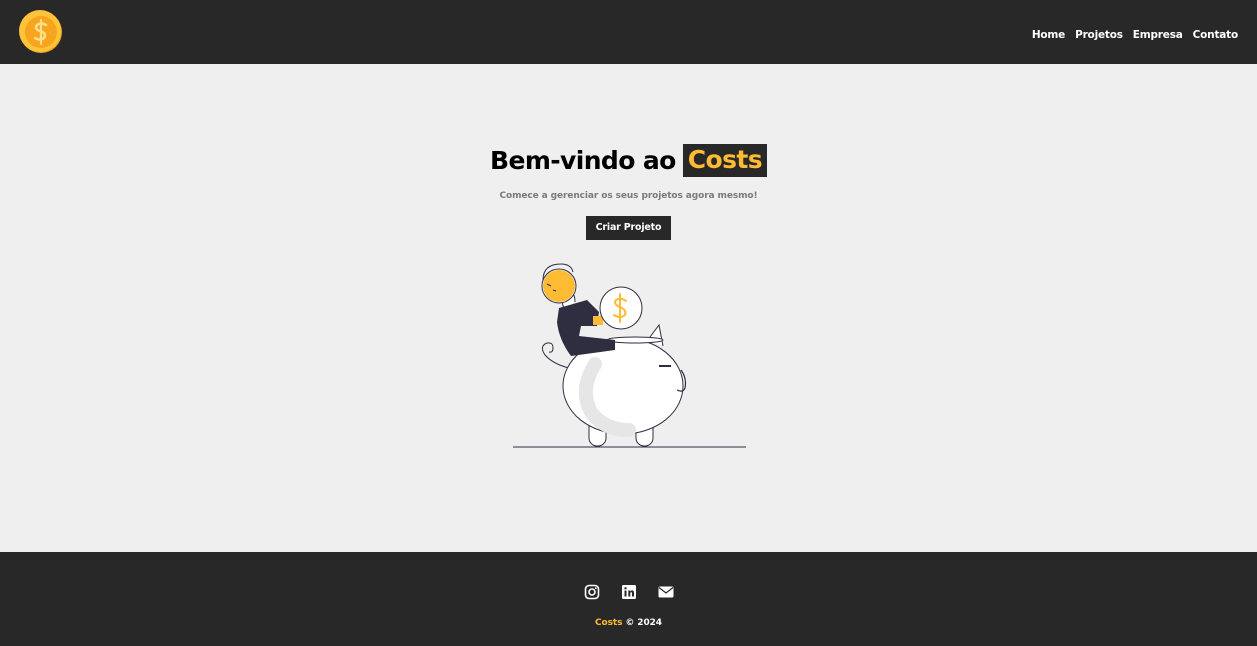 The height and width of the screenshot is (646, 1257). I want to click on logo-link, so click(41, 32).